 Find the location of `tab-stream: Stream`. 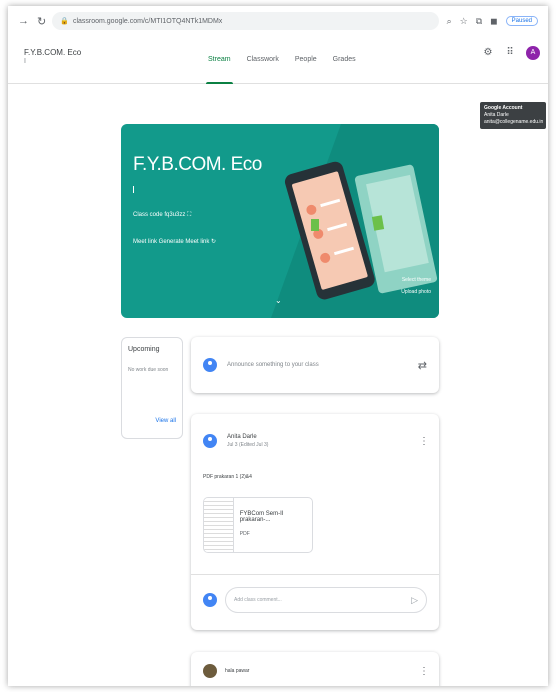

tab-stream: Stream is located at coordinates (219, 60).